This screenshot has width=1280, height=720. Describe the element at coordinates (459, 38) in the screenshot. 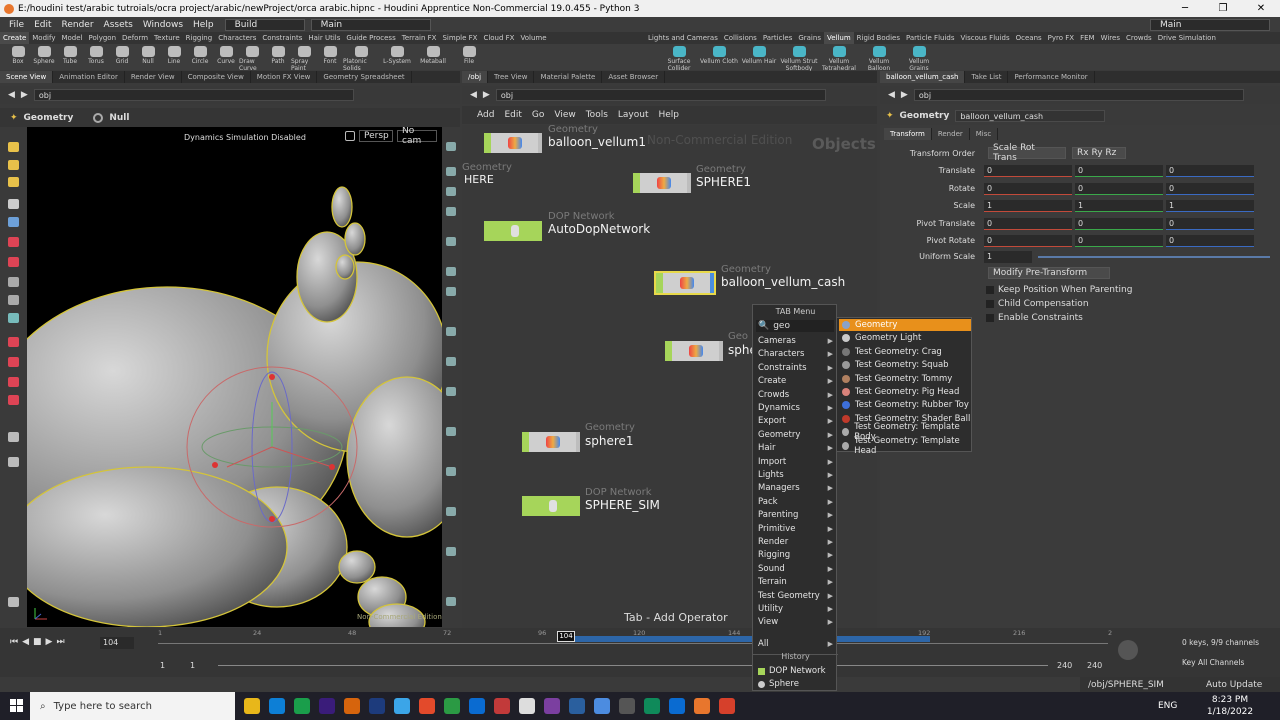

I see `shelf-tab: Simple FX` at that location.